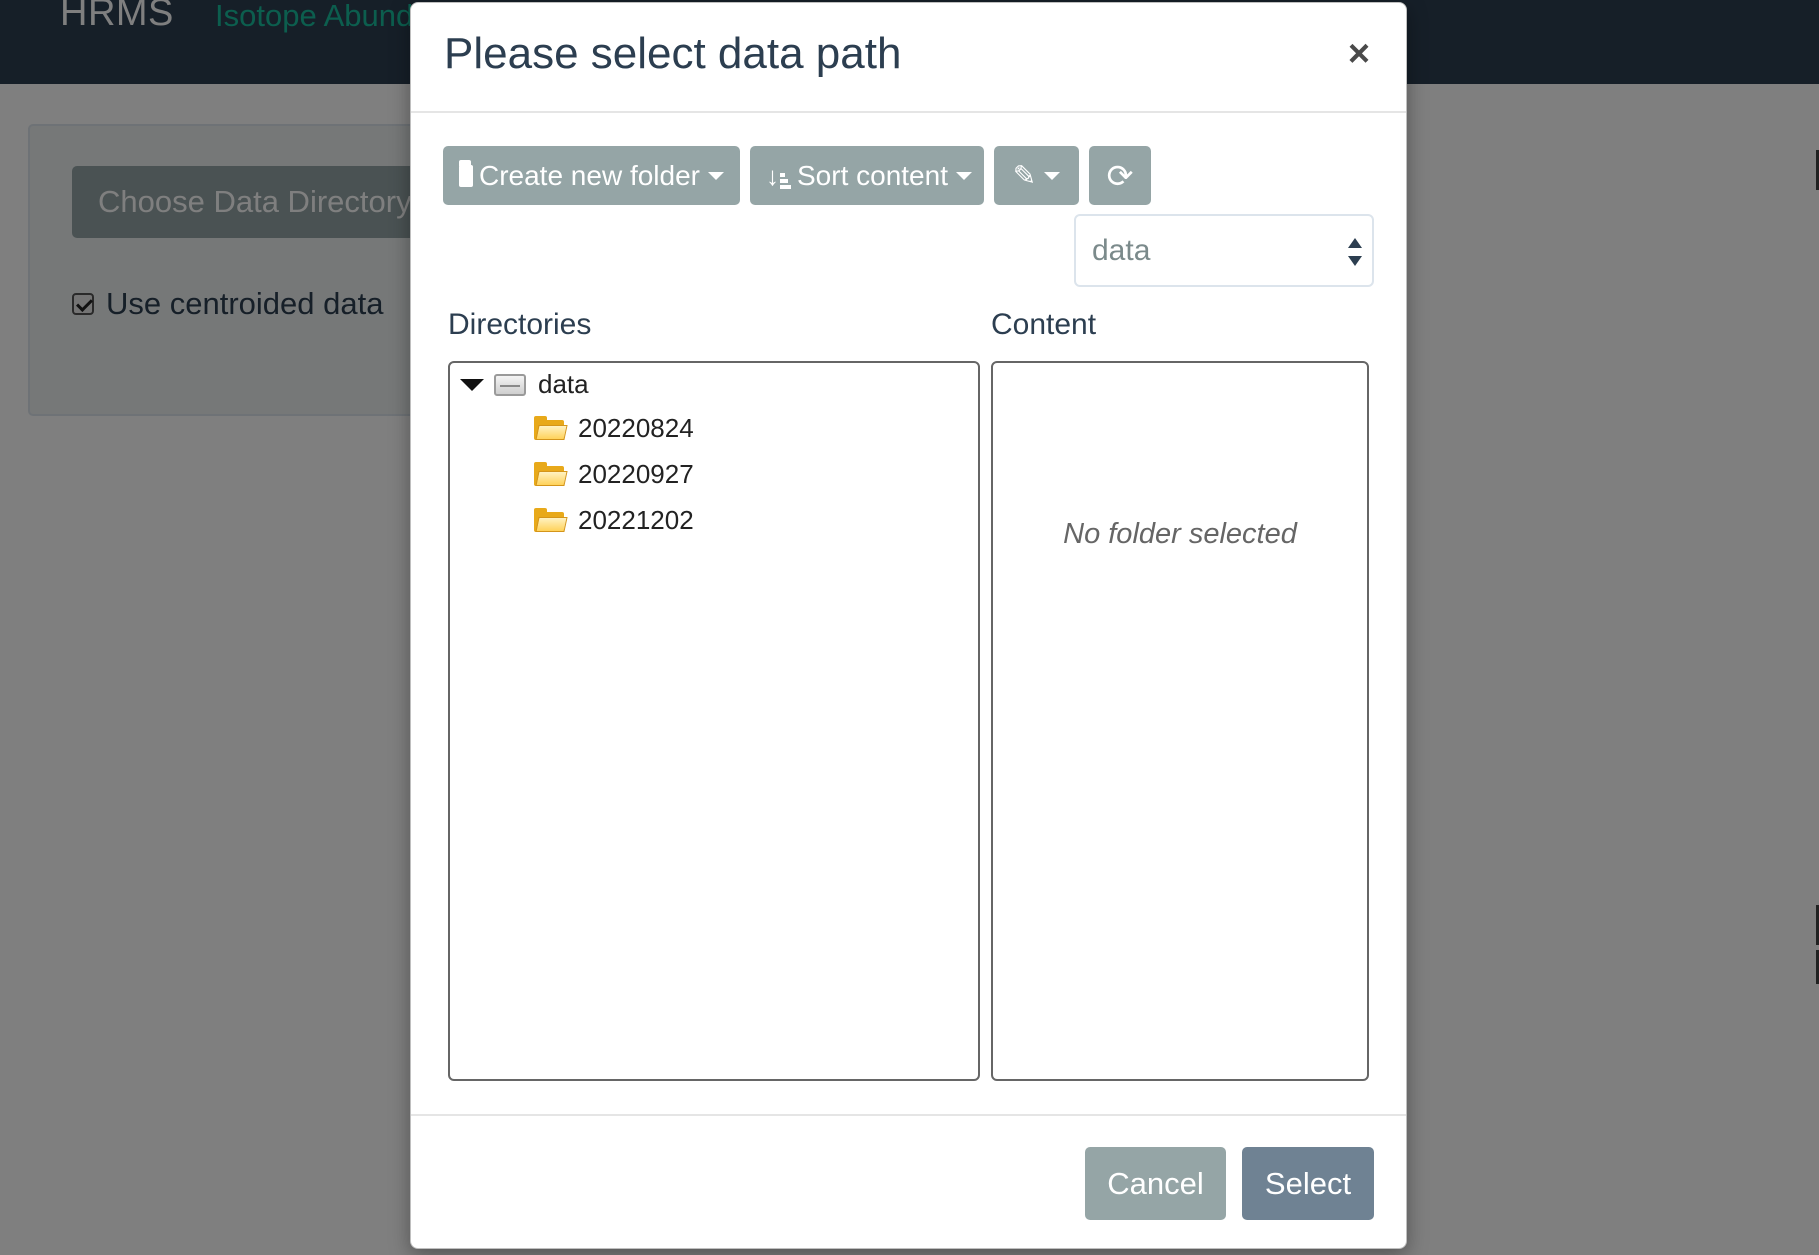 The height and width of the screenshot is (1255, 1819). Describe the element at coordinates (1024, 175) in the screenshot. I see `pencil-icon: ✎` at that location.